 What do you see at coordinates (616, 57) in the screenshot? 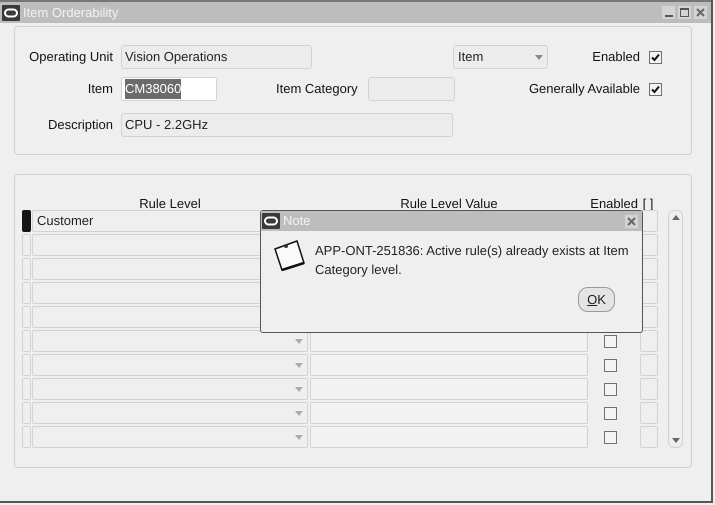
I see `field-label: Enabled` at bounding box center [616, 57].